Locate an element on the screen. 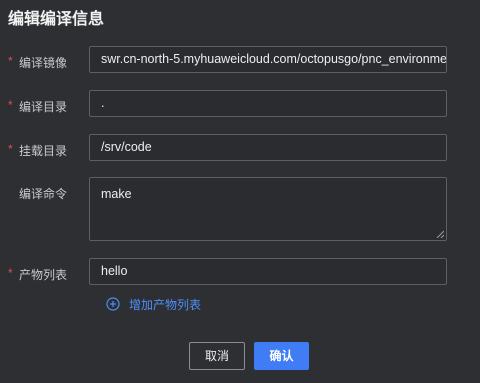  artifacts-input: hello is located at coordinates (268, 271).